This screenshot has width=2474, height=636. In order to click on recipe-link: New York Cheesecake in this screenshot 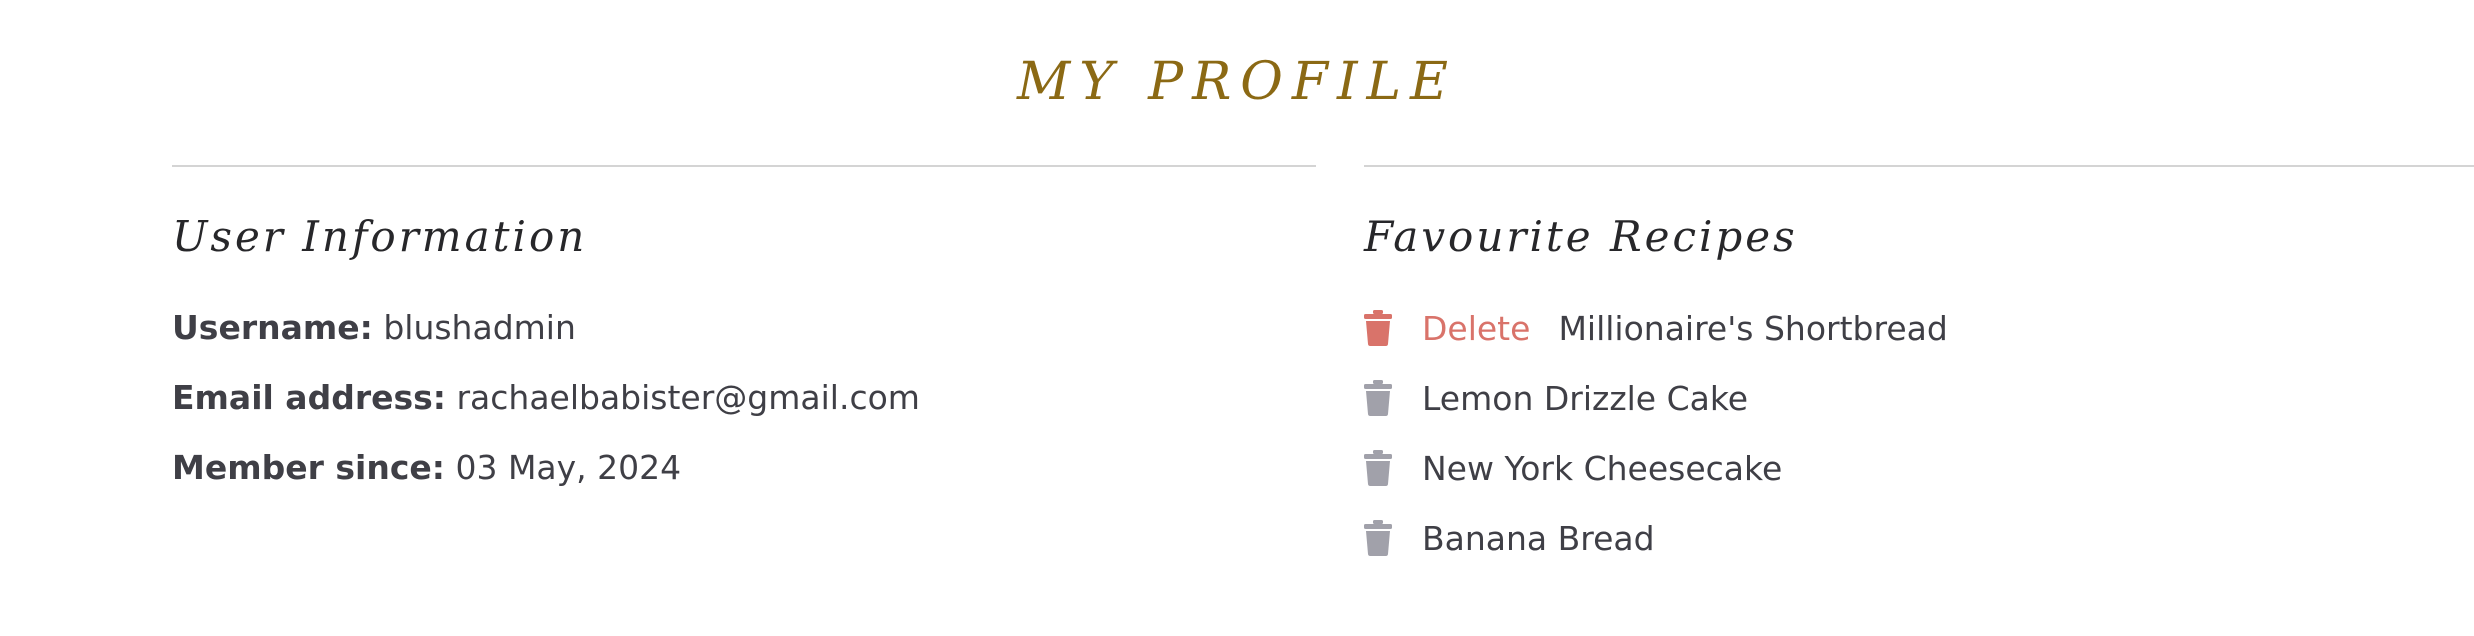, I will do `click(1602, 468)`.